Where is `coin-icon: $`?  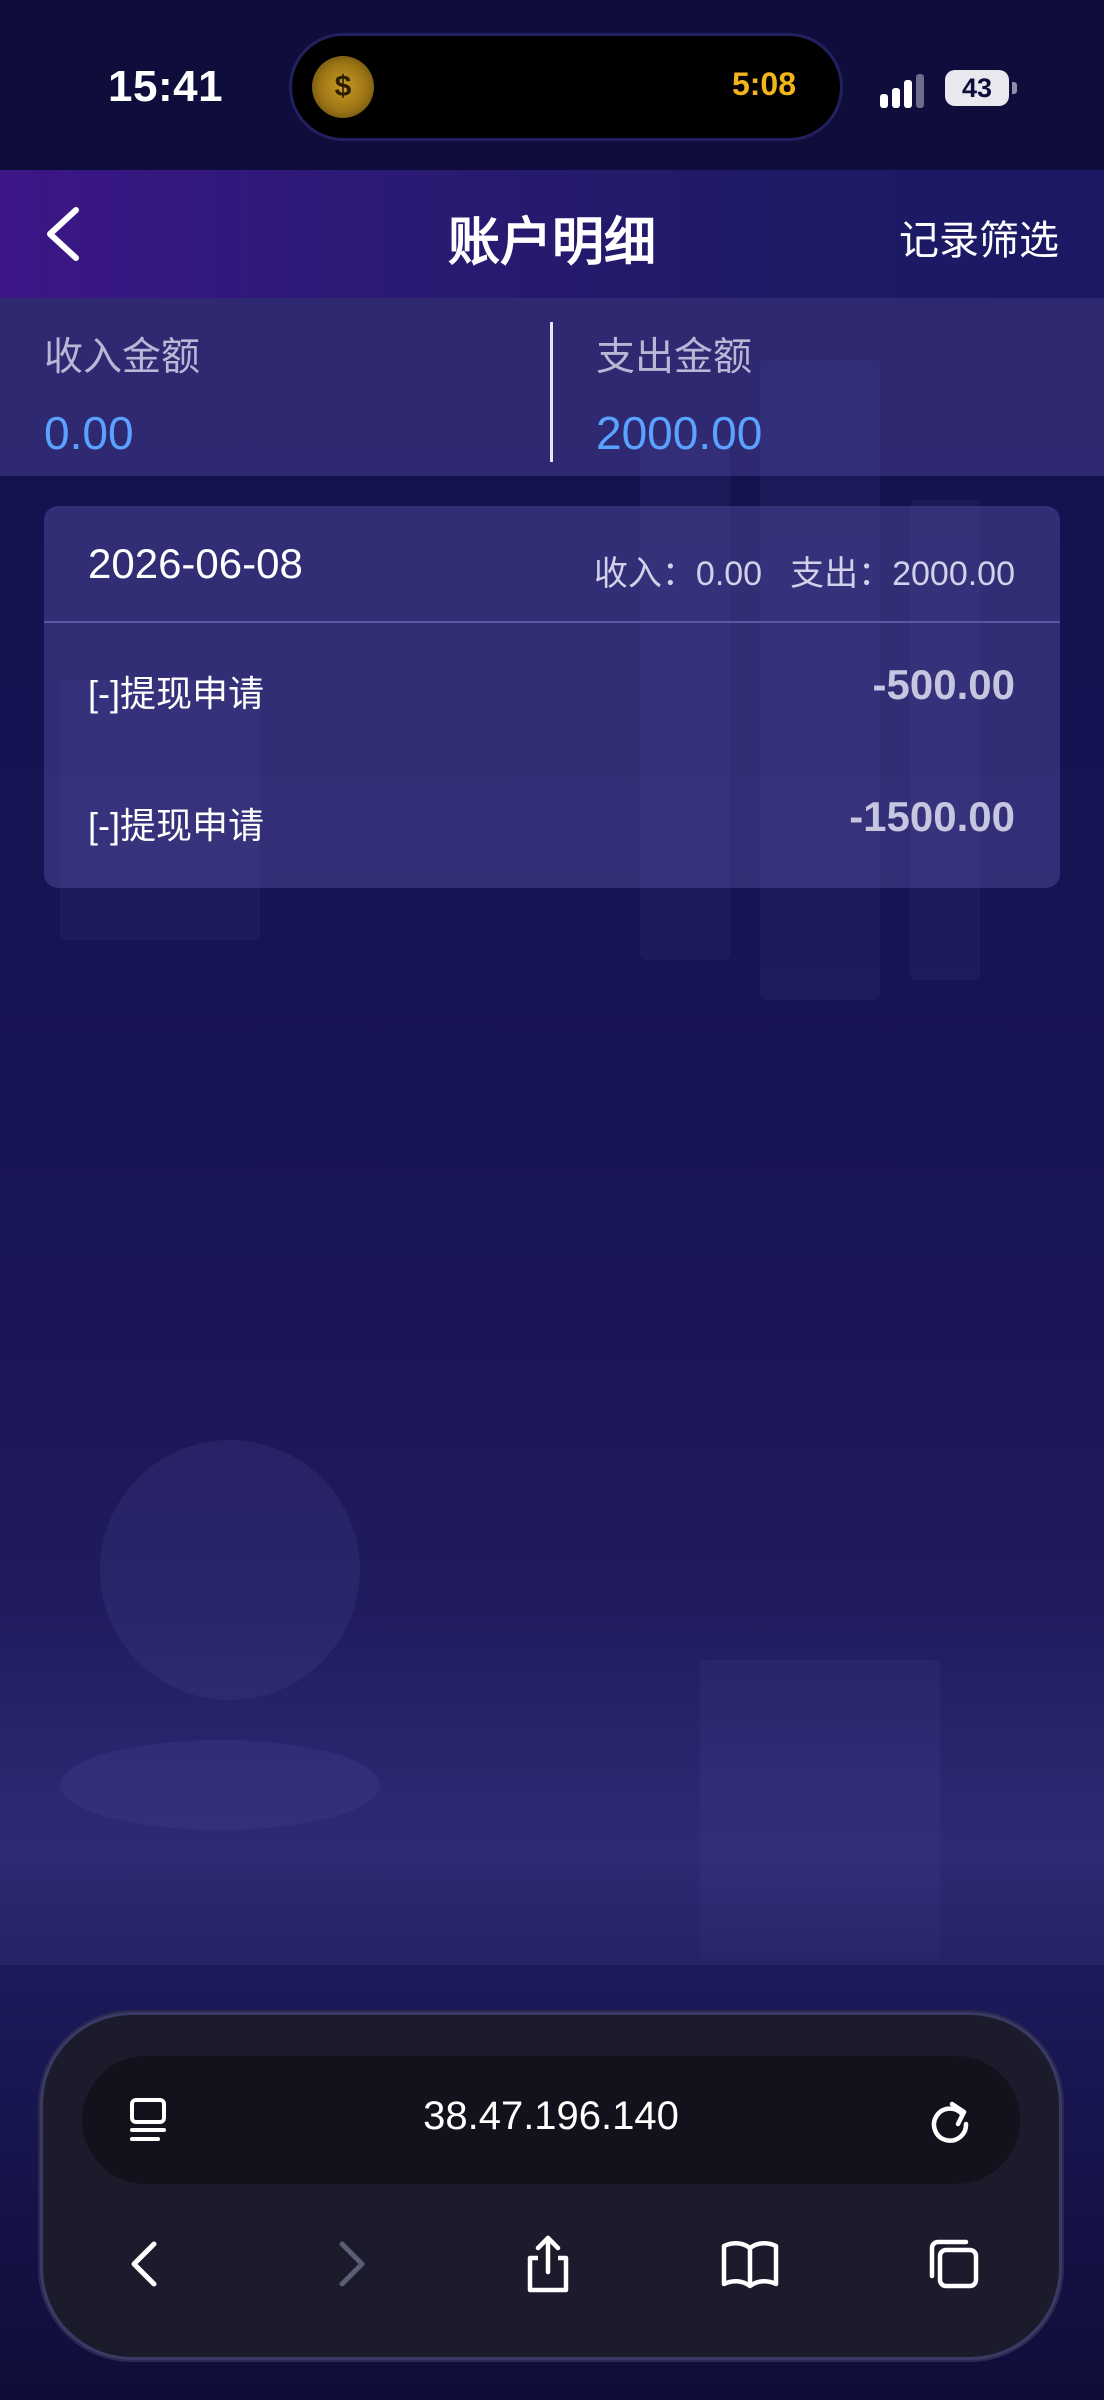
coin-icon: $ is located at coordinates (343, 87).